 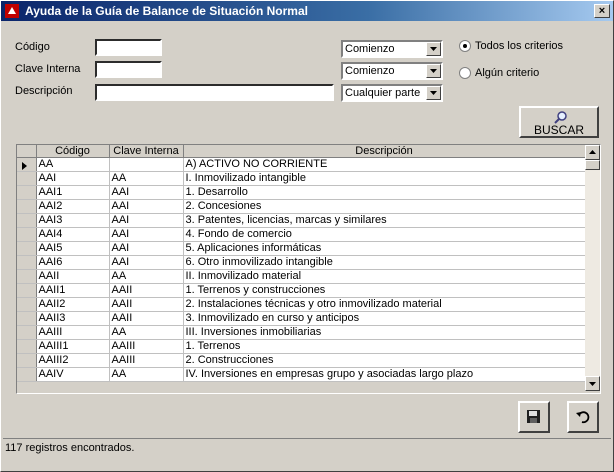 I want to click on table-row: AAII AA II. Inmovilizado material, so click(x=301, y=276).